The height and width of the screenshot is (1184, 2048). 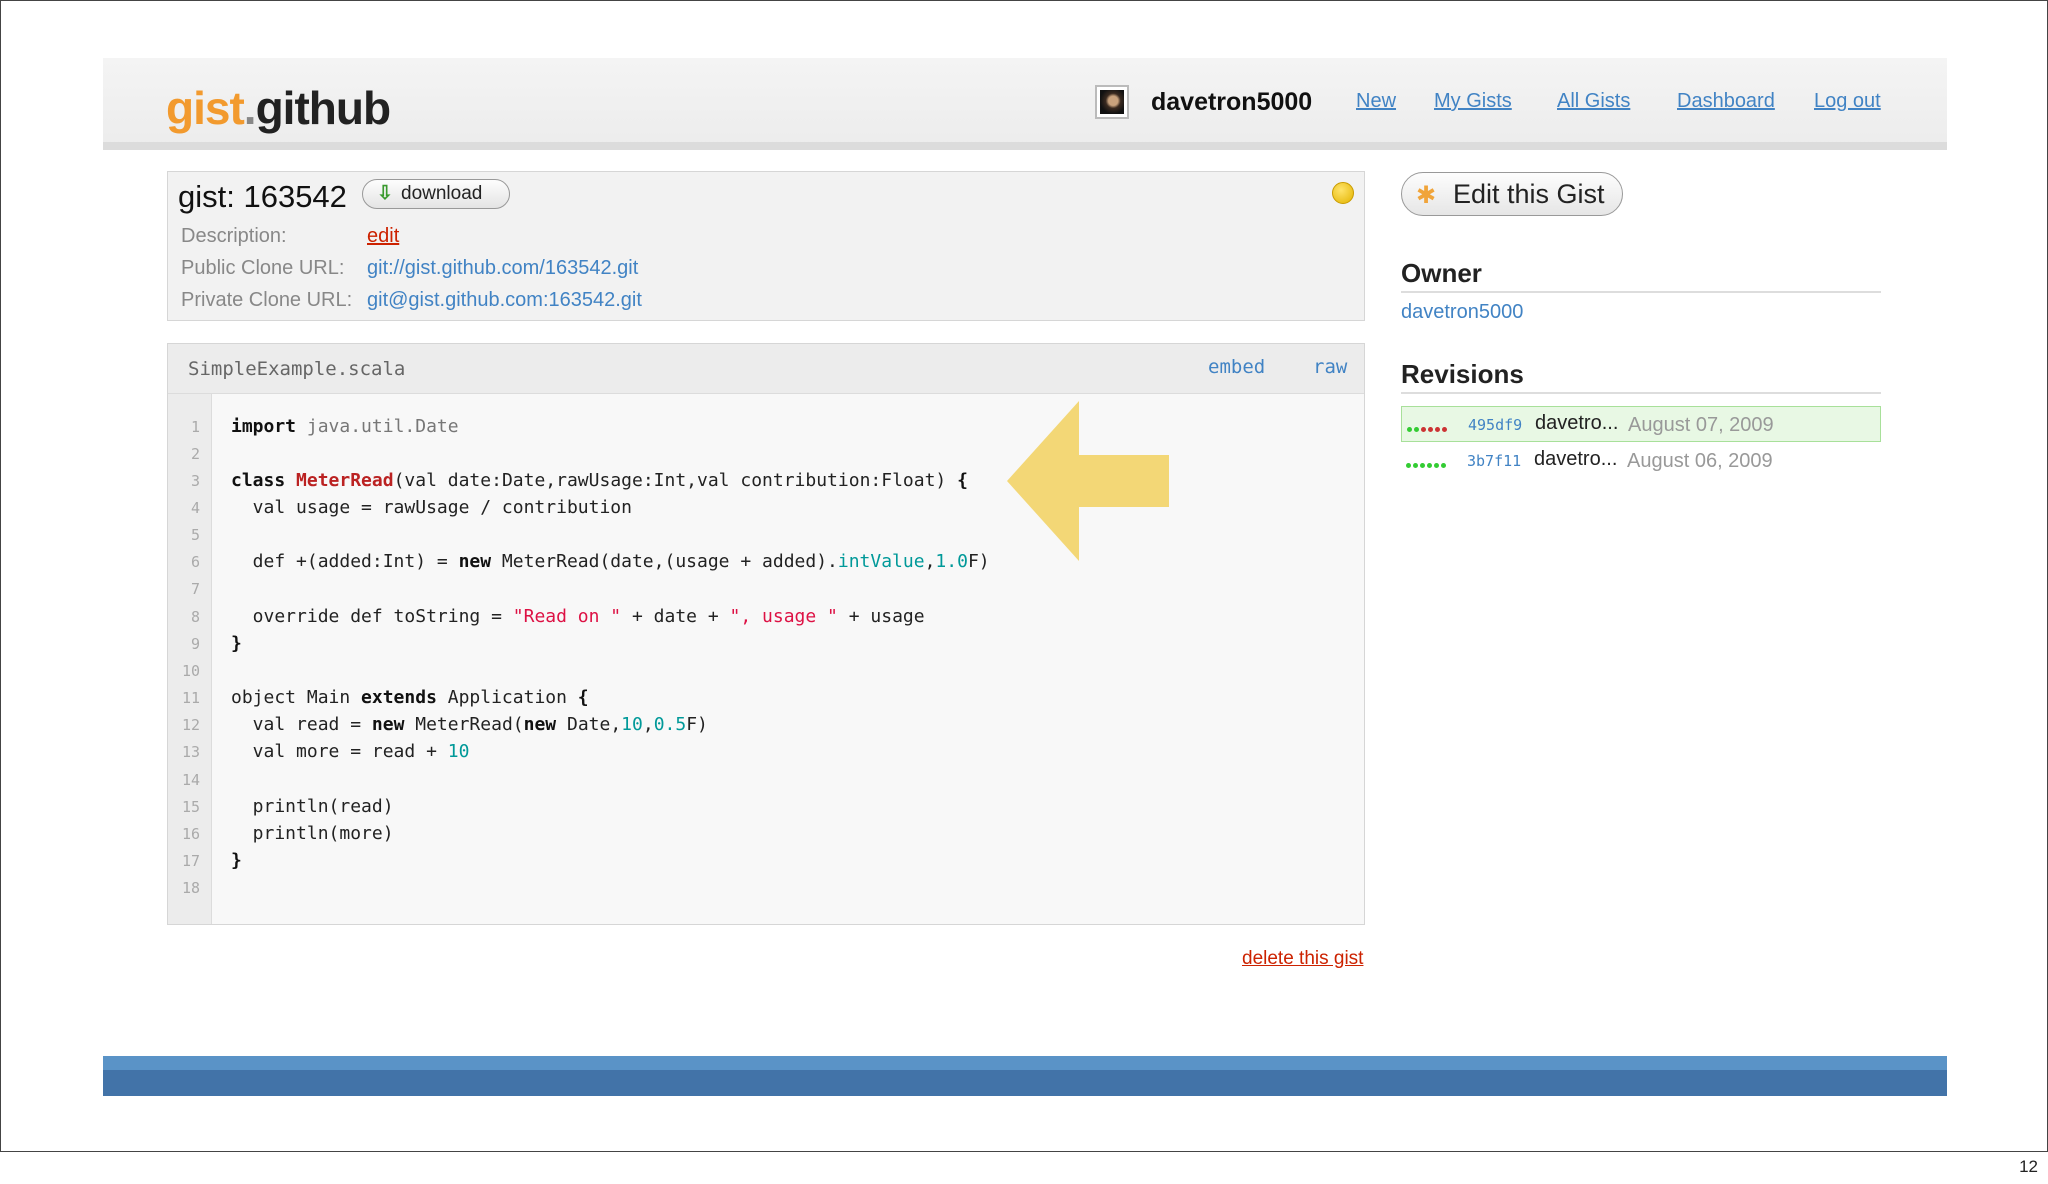 What do you see at coordinates (190, 725) in the screenshot?
I see `line-number: 12` at bounding box center [190, 725].